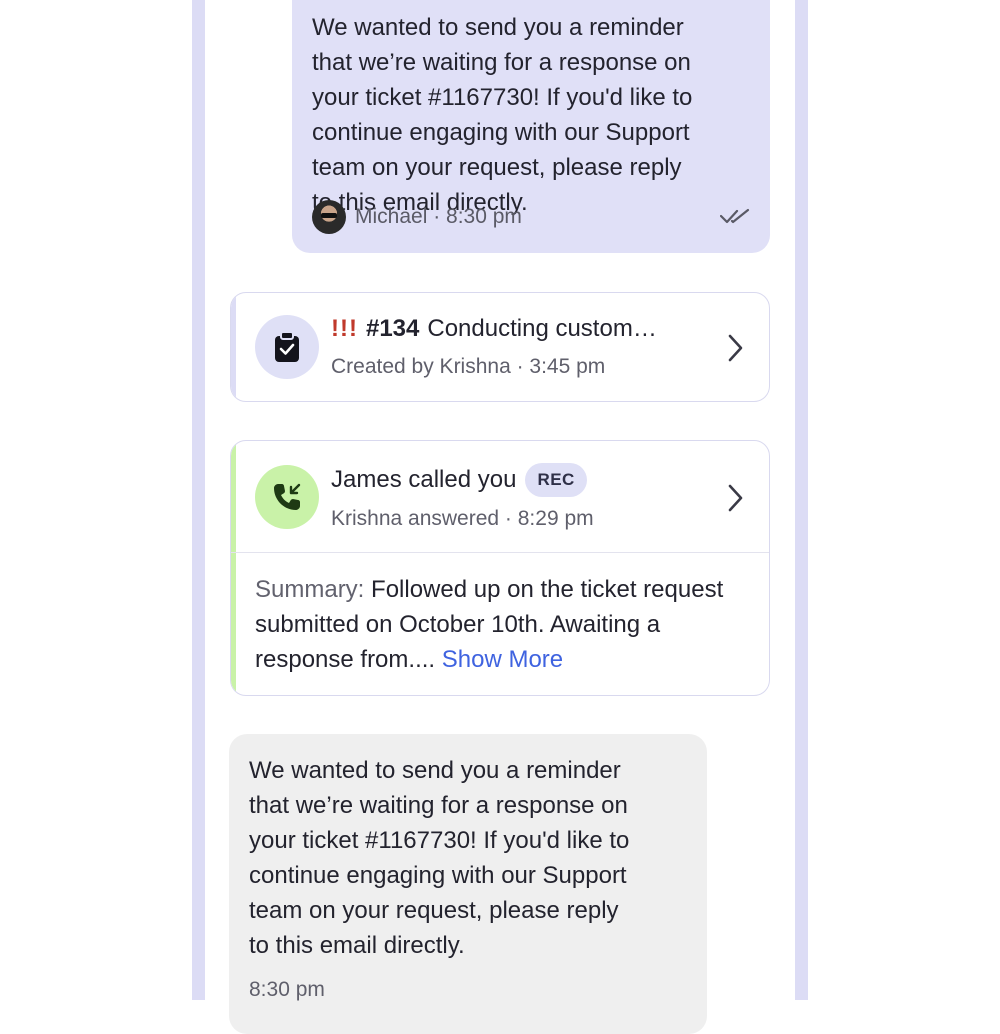 The height and width of the screenshot is (1034, 1000). What do you see at coordinates (391, 216) in the screenshot?
I see `sender-name: Michael` at bounding box center [391, 216].